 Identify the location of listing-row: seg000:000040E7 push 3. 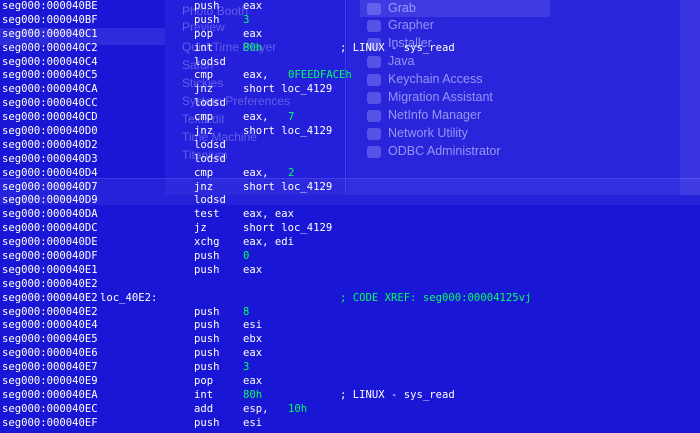
(350, 368).